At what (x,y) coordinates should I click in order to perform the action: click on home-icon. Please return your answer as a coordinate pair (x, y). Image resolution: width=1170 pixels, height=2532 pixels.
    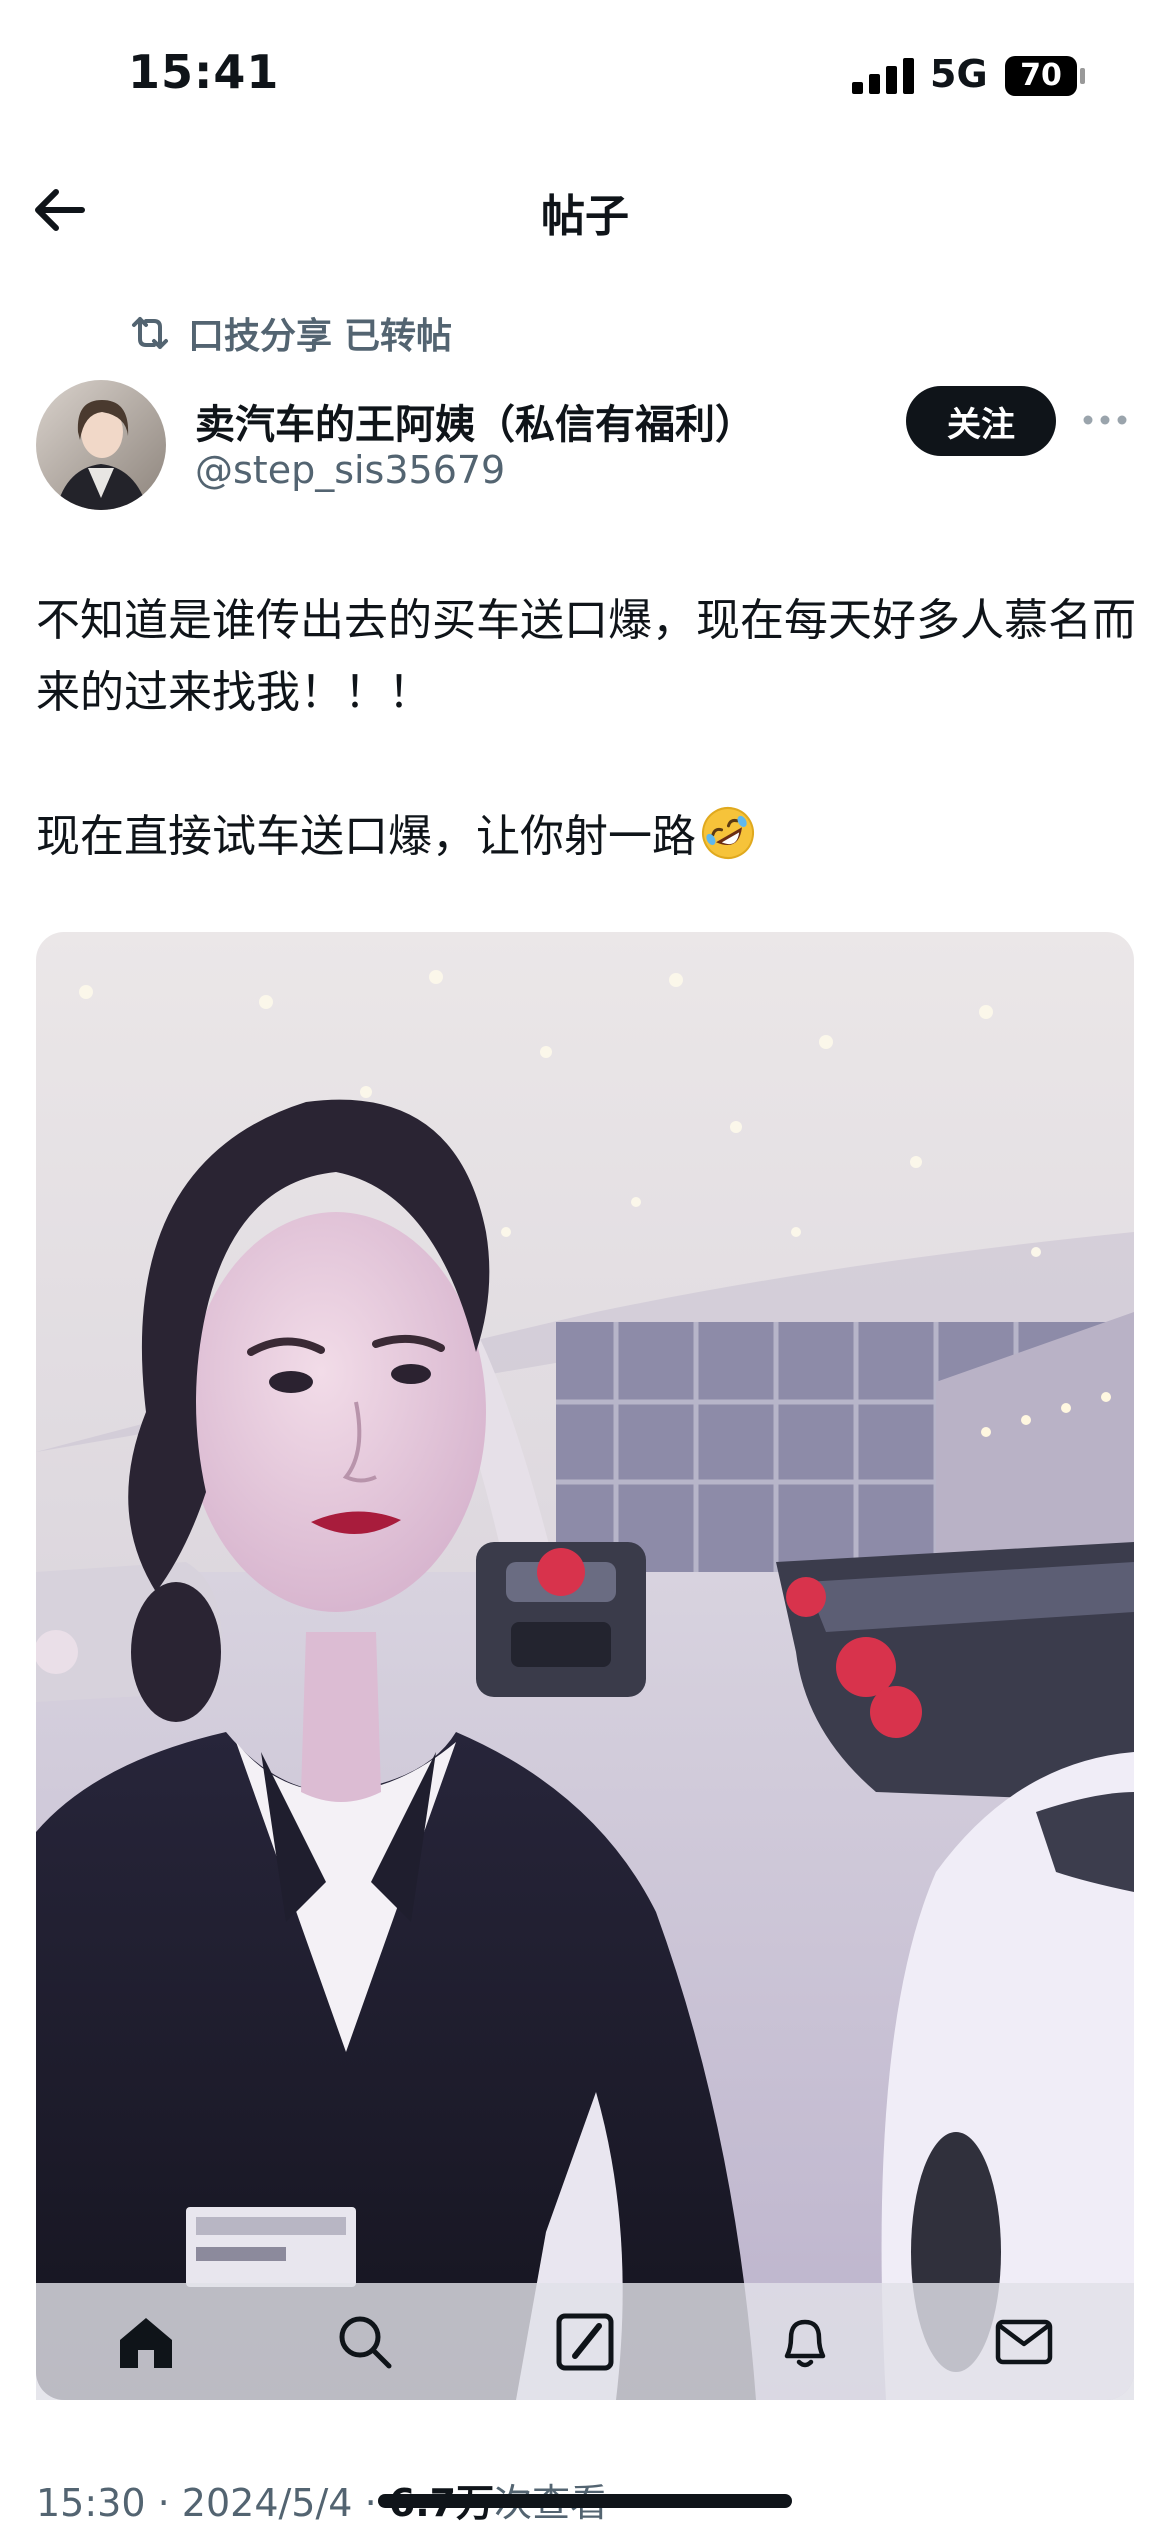
    Looking at the image, I should click on (145, 2342).